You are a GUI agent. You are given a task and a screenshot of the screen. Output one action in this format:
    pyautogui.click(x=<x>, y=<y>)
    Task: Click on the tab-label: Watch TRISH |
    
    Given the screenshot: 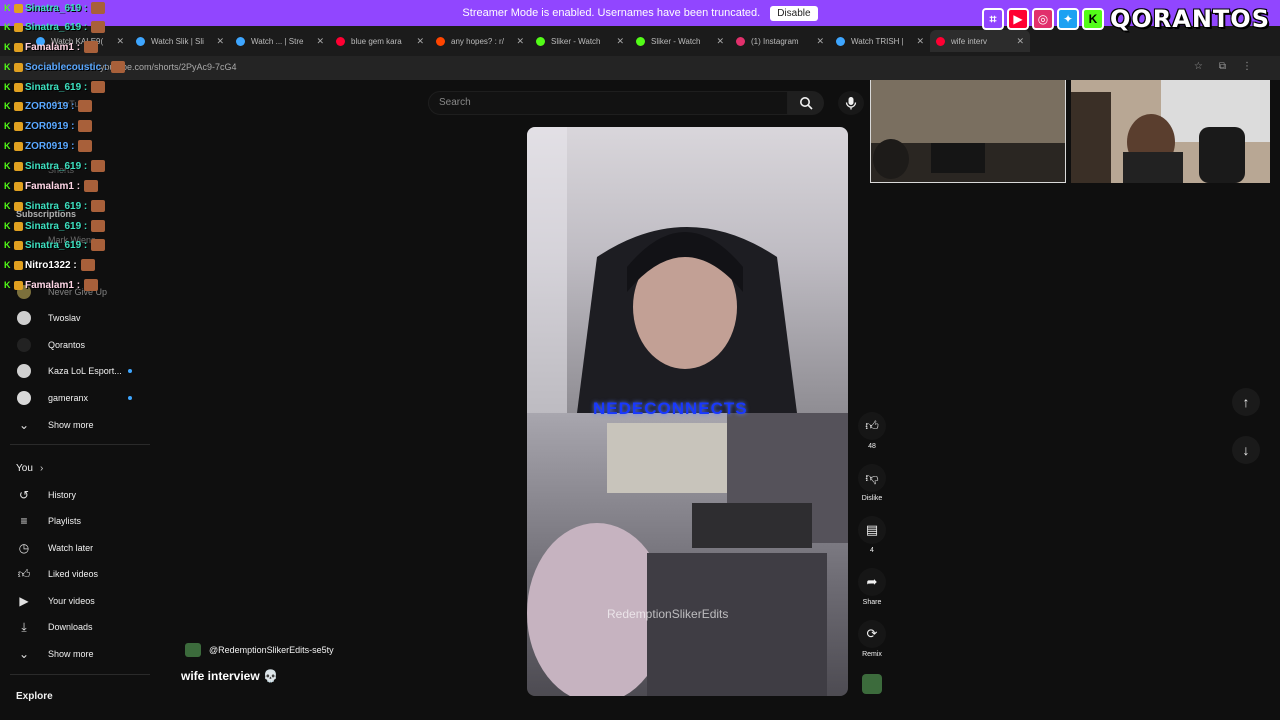 What is the action you would take?
    pyautogui.click(x=877, y=41)
    